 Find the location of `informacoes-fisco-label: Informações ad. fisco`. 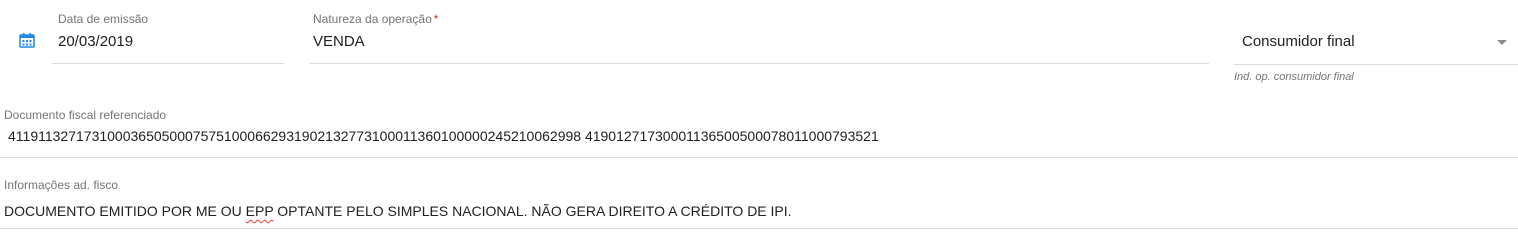

informacoes-fisco-label: Informações ad. fisco is located at coordinates (61, 185).